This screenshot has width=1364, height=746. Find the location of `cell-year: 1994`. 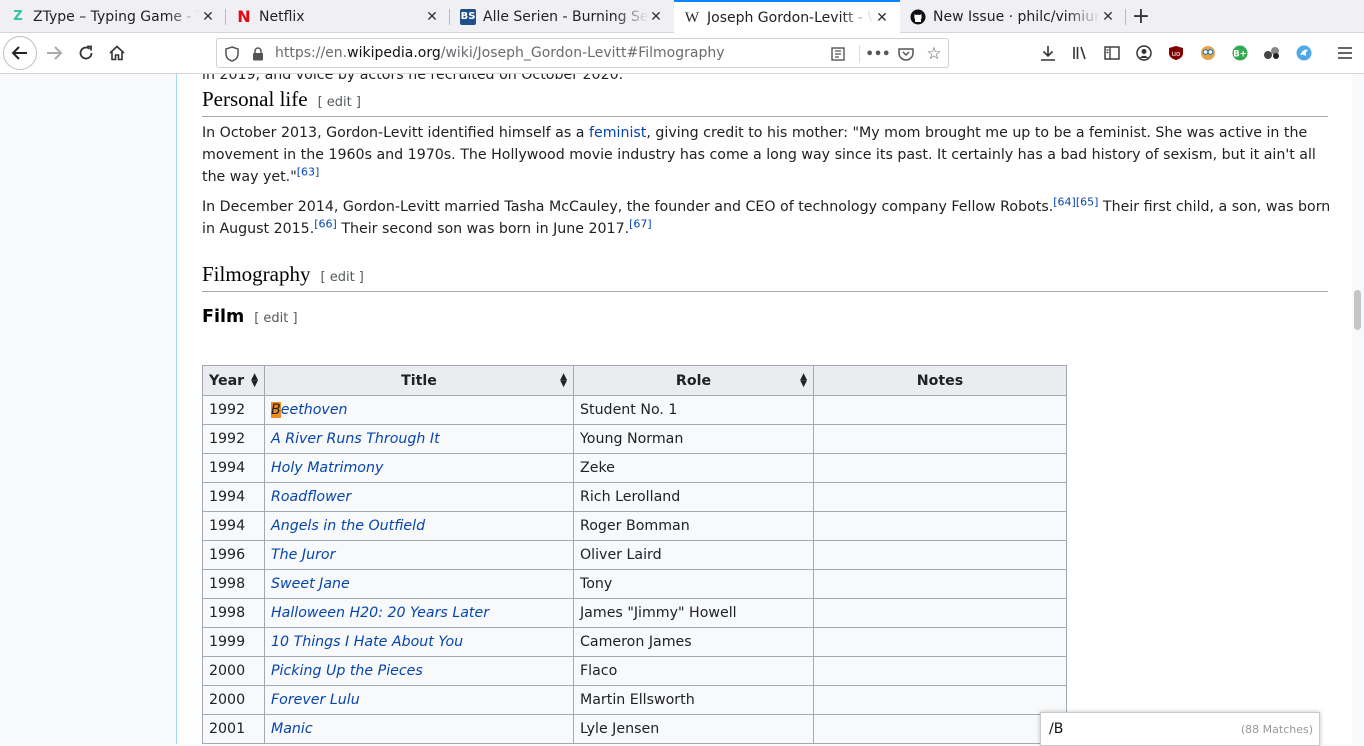

cell-year: 1994 is located at coordinates (233, 526).